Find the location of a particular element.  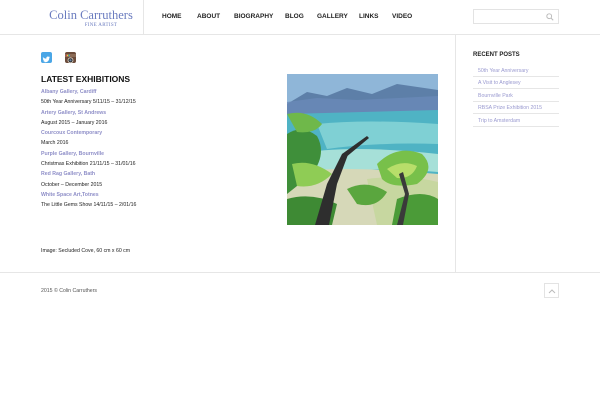

nav-biography: BIOGRAPHY is located at coordinates (259, 16).